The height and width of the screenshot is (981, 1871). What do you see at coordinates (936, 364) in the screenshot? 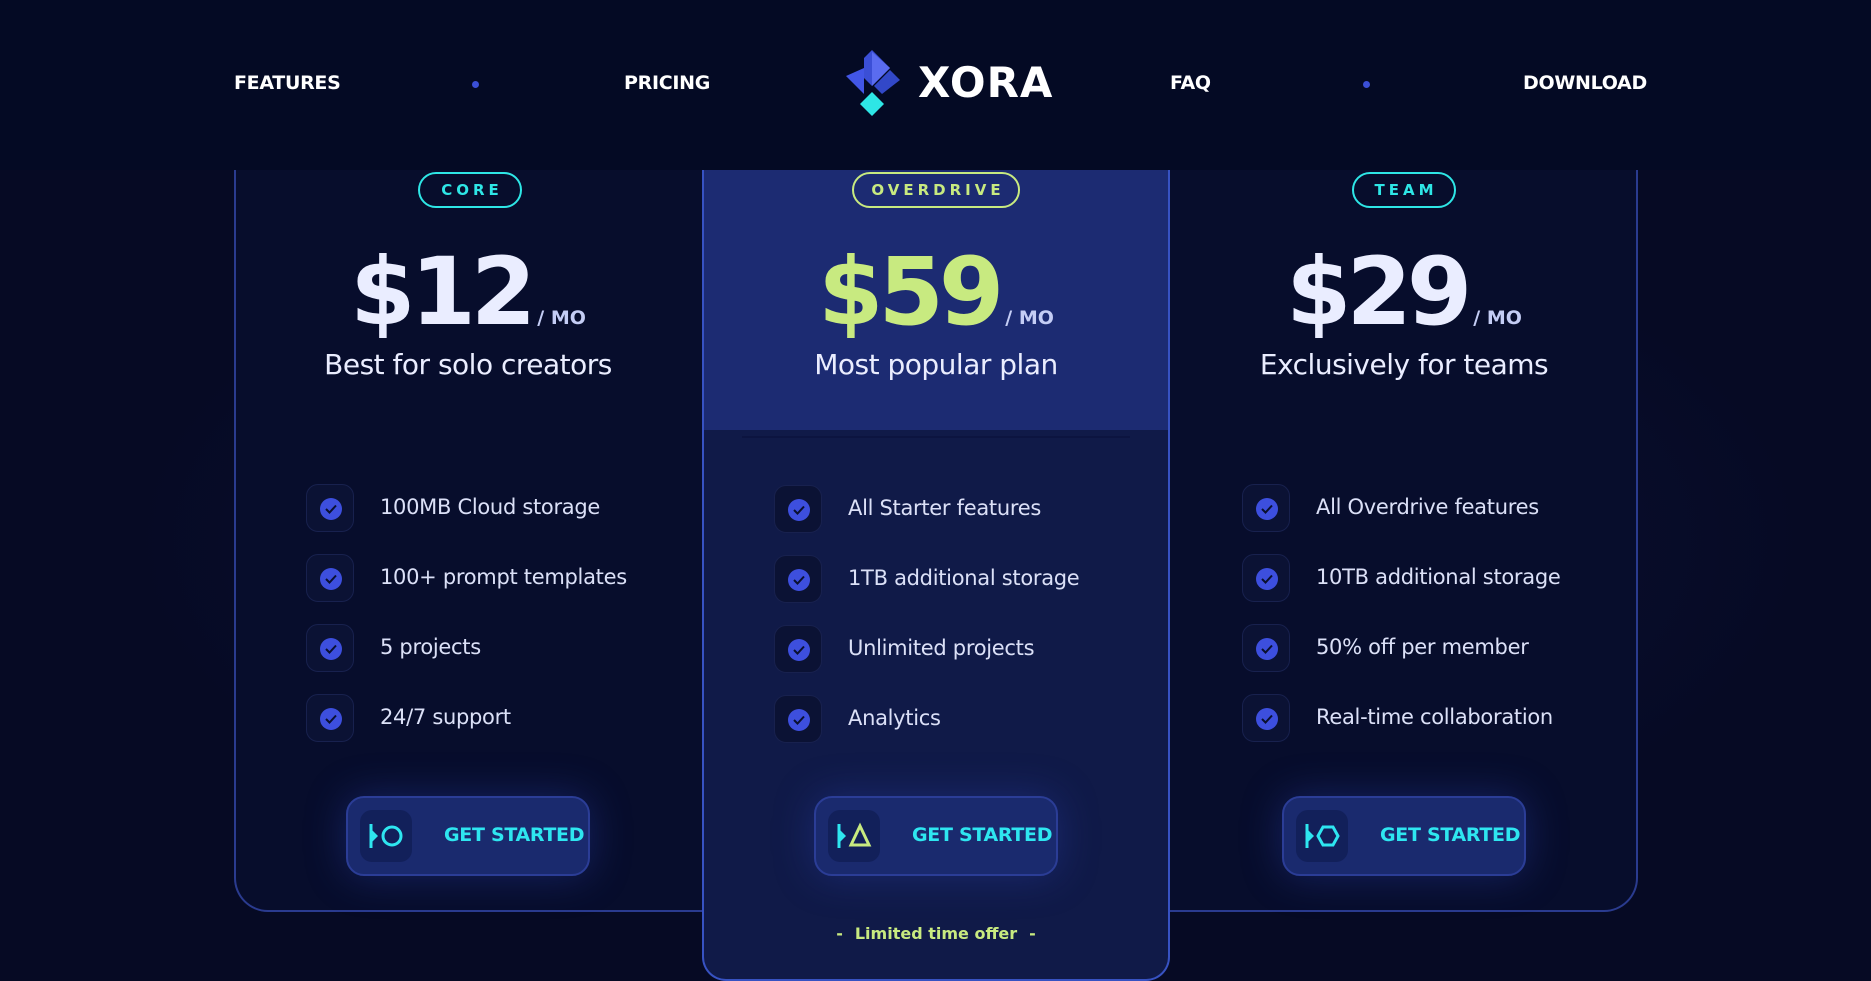
I see `plan-tagline: Most popular plan` at bounding box center [936, 364].